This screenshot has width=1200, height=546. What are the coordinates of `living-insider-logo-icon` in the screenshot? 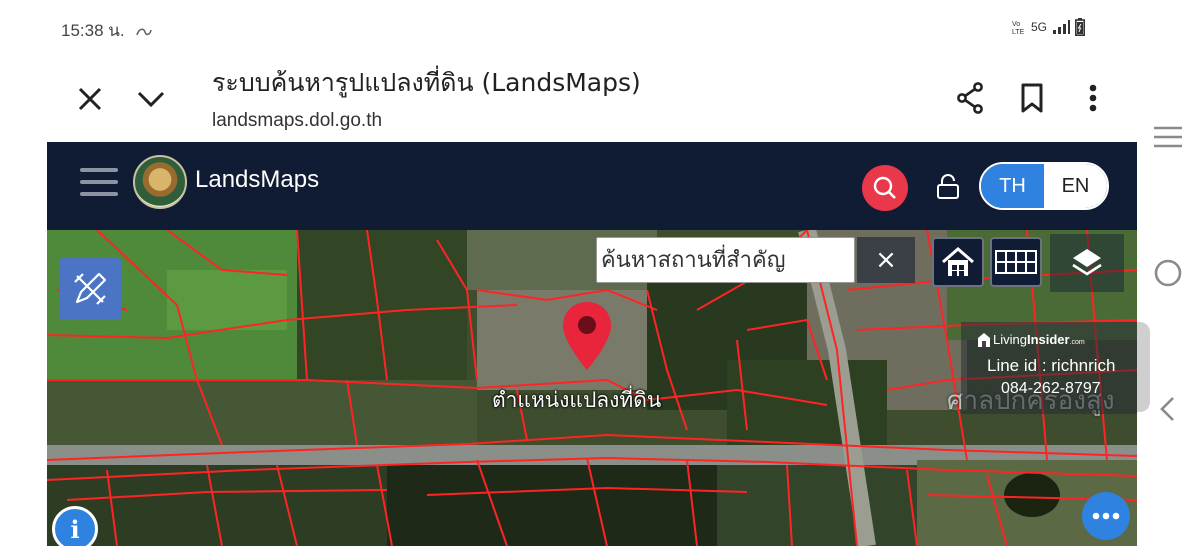 It's located at (984, 340).